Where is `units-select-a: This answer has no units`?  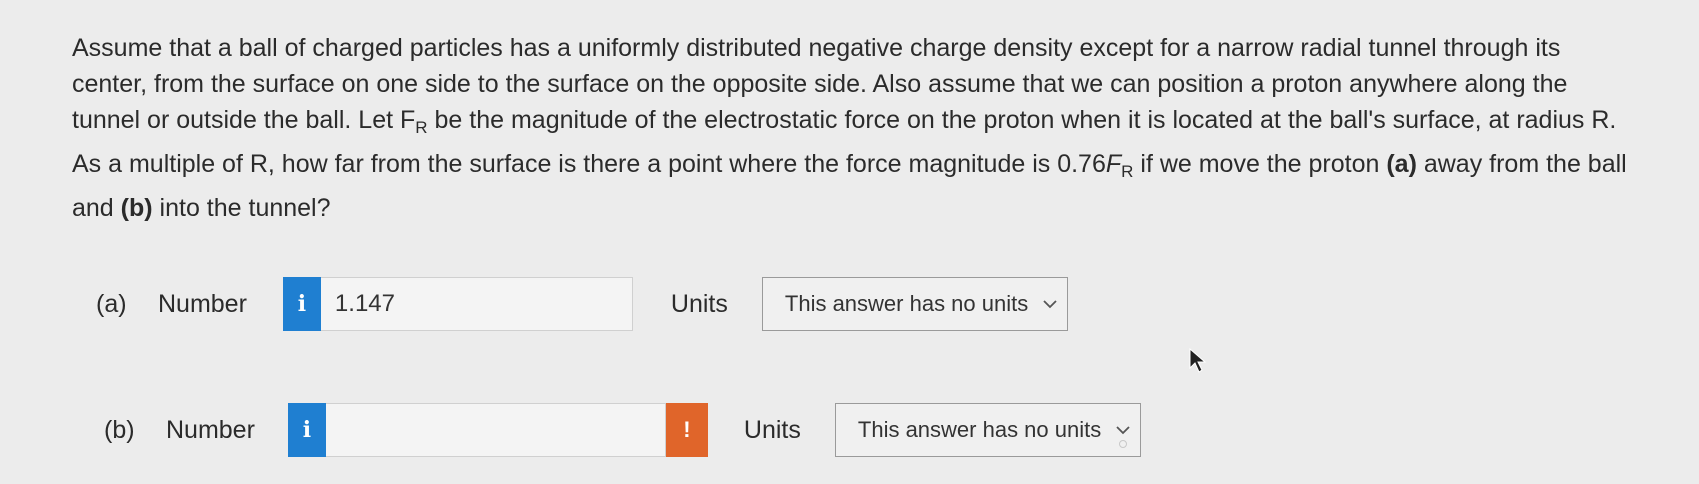 units-select-a: This answer has no units is located at coordinates (914, 304).